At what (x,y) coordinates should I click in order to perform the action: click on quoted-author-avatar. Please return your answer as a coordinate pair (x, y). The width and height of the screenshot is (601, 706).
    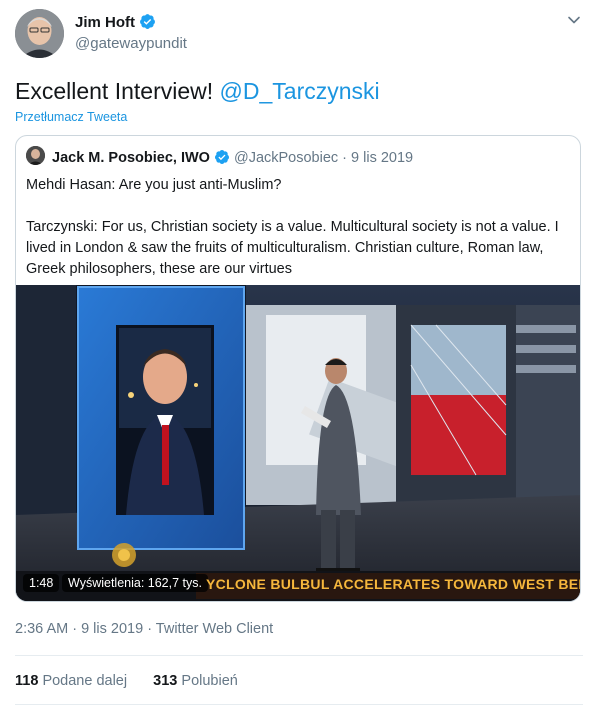
    Looking at the image, I should click on (35, 155).